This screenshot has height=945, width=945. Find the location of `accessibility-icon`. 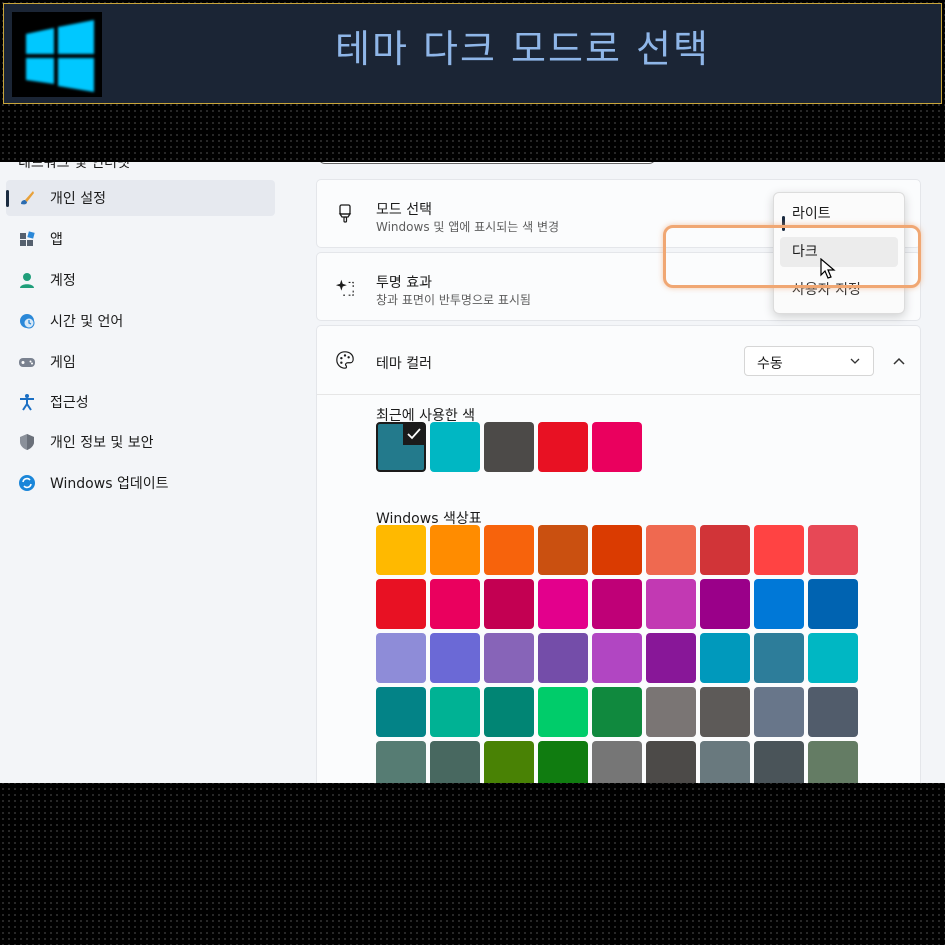

accessibility-icon is located at coordinates (27, 402).